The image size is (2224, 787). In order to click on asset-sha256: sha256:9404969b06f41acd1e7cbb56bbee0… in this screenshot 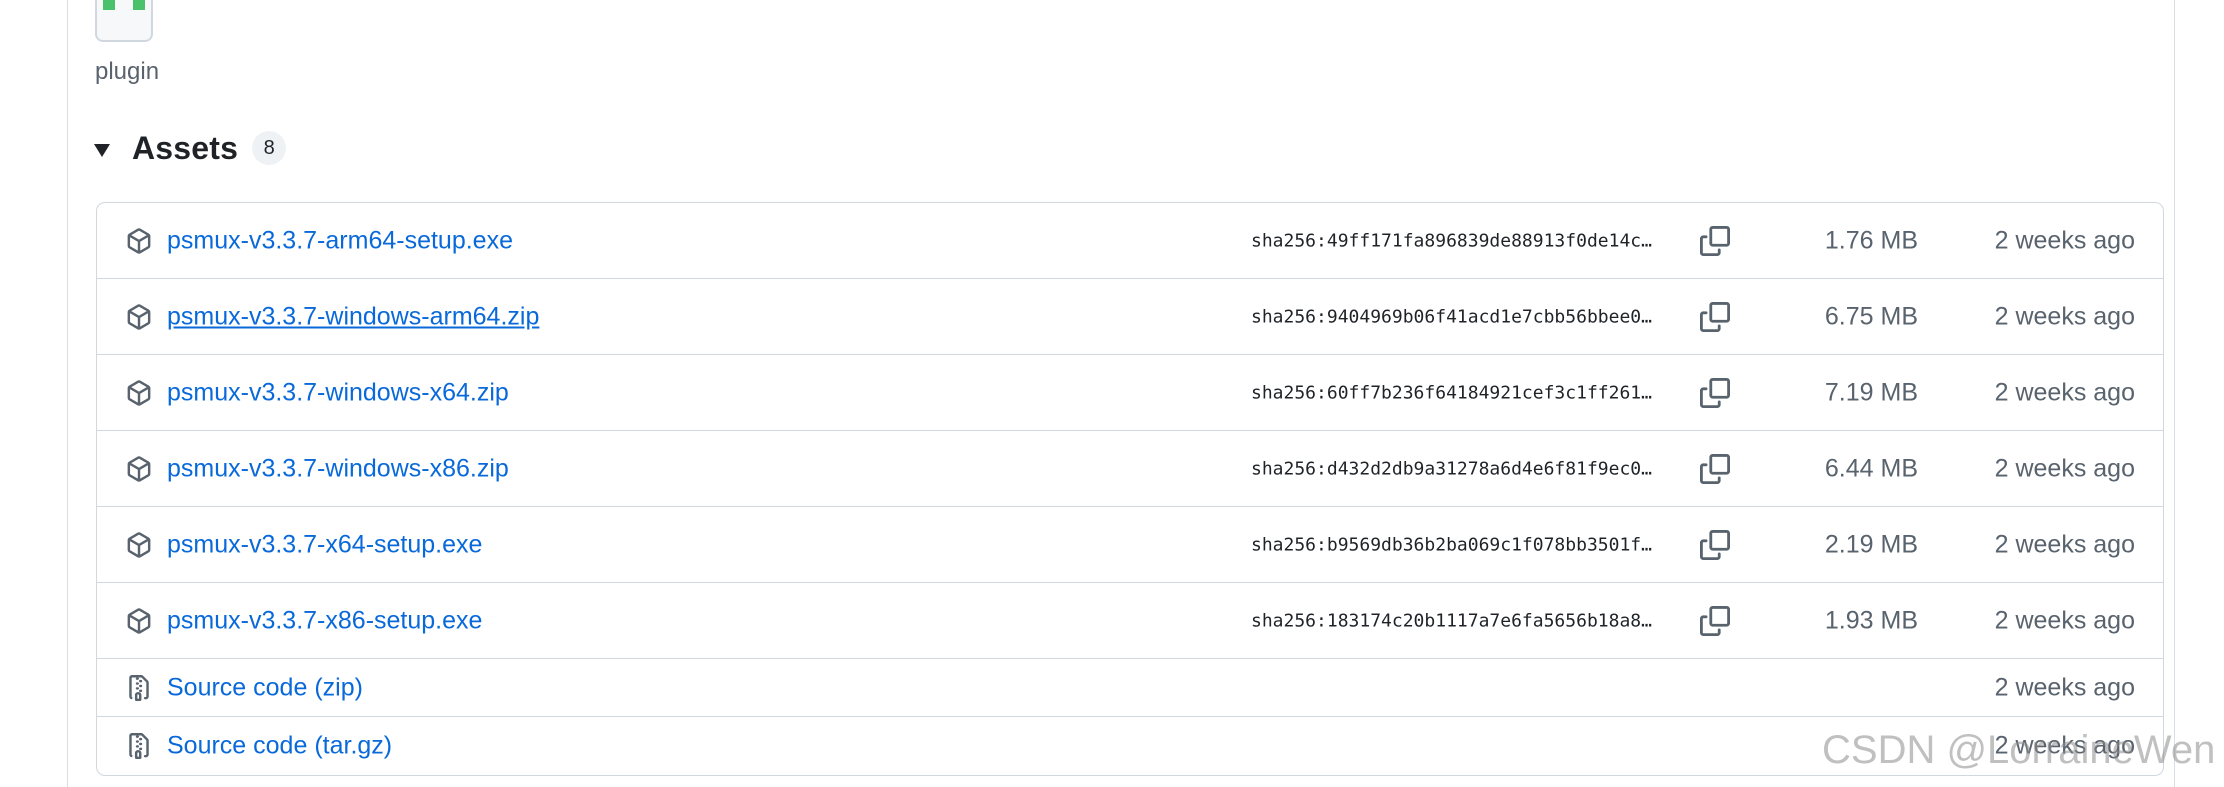, I will do `click(1451, 316)`.